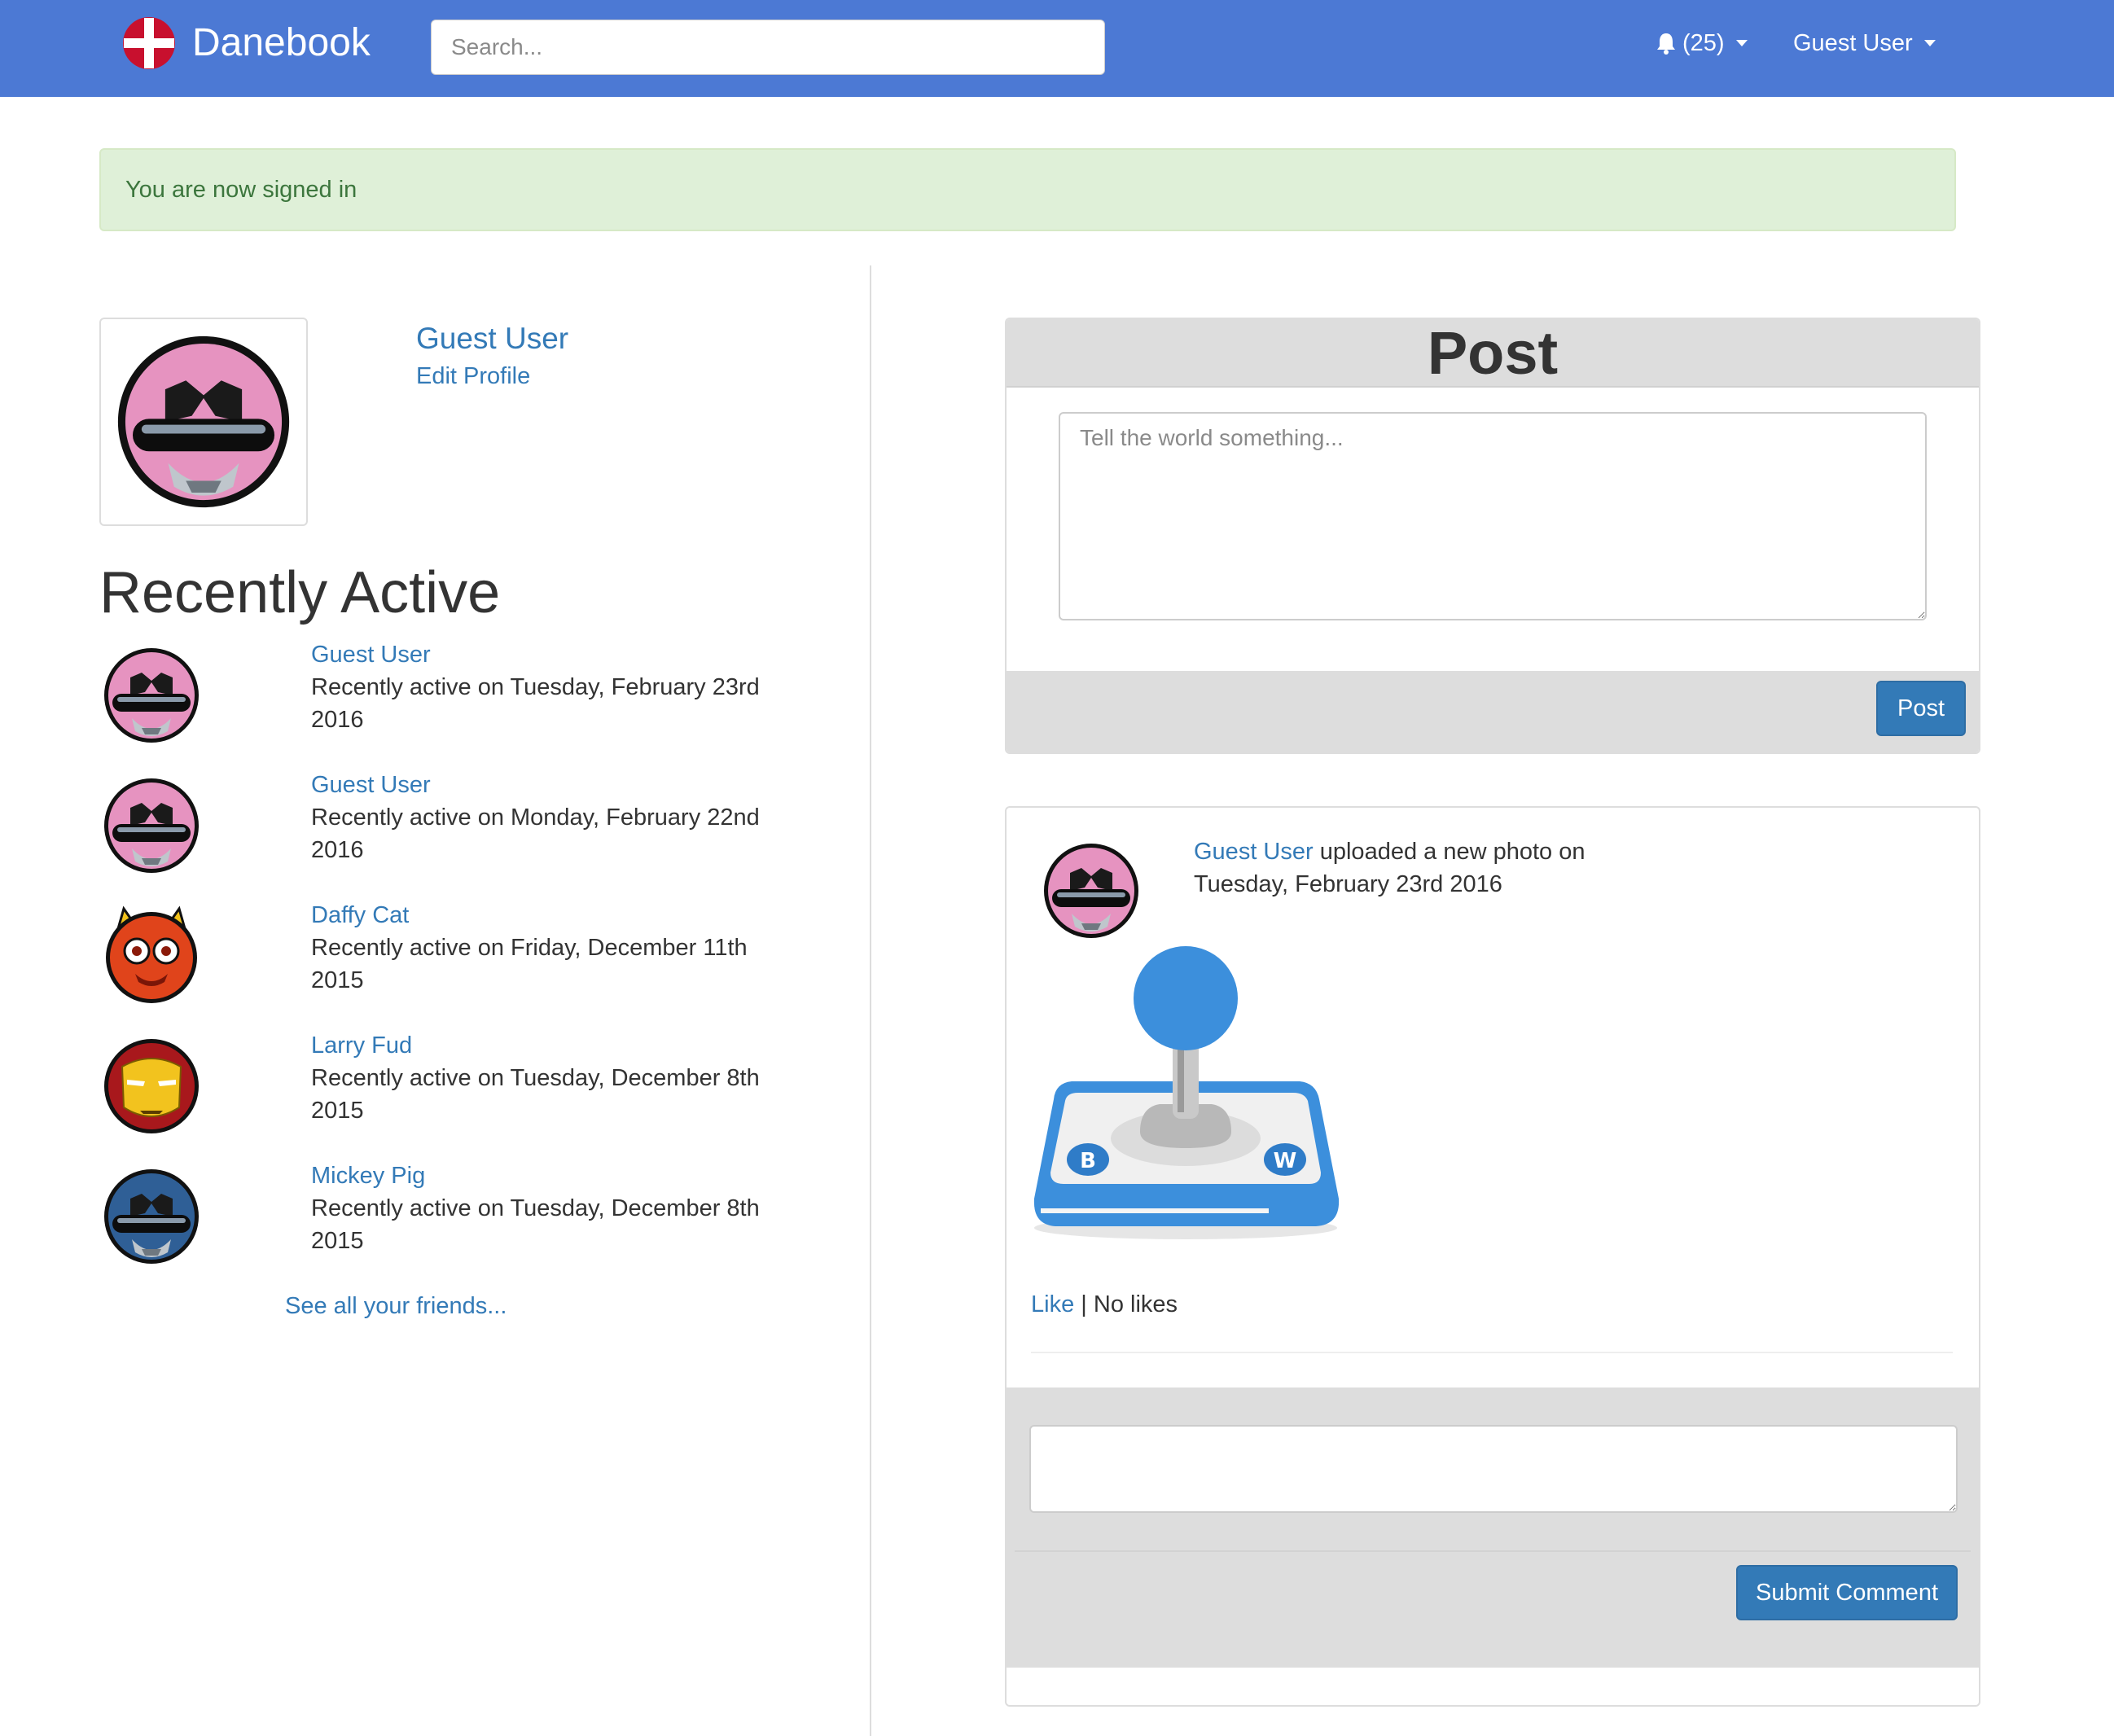  I want to click on likes-count: No likes, so click(1135, 1304).